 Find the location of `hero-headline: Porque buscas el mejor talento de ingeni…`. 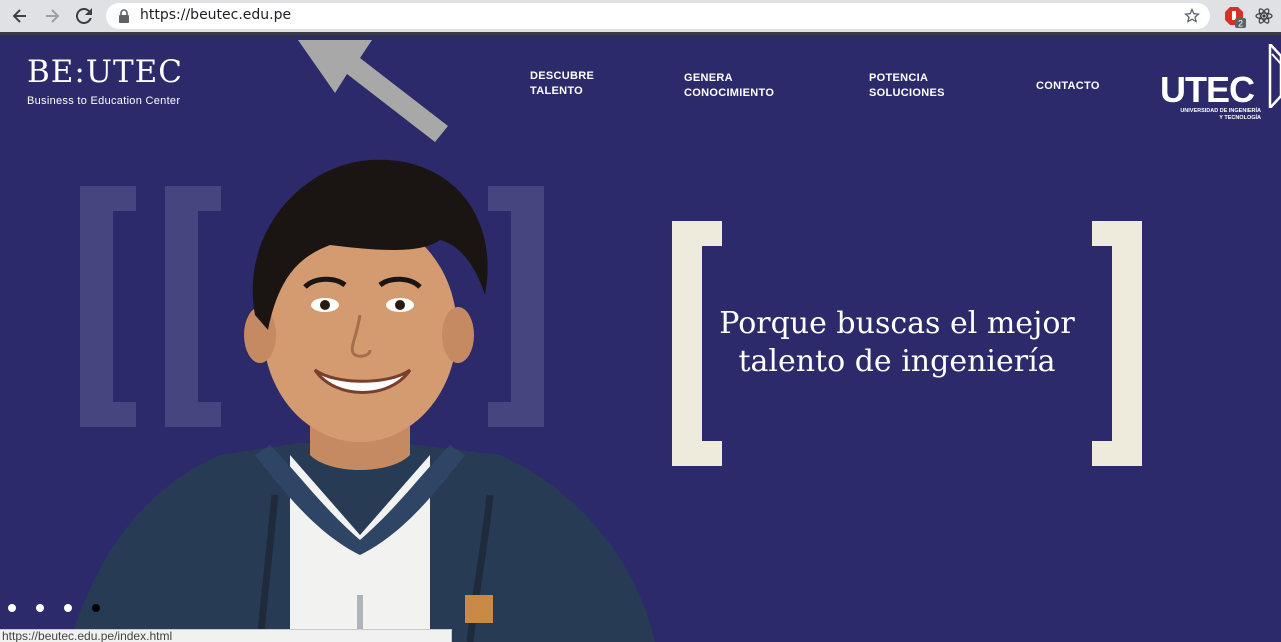

hero-headline: Porque buscas el mejor talento de ingeni… is located at coordinates (897, 343).